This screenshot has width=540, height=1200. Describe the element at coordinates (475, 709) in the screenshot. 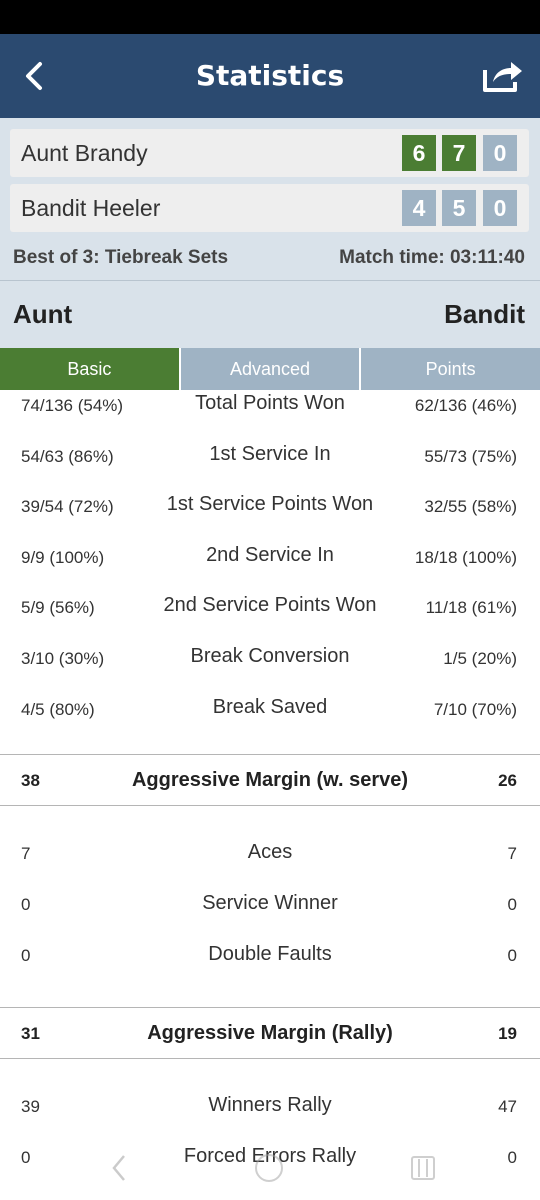

I see `stat-right-value: 7/10 (70%)` at that location.